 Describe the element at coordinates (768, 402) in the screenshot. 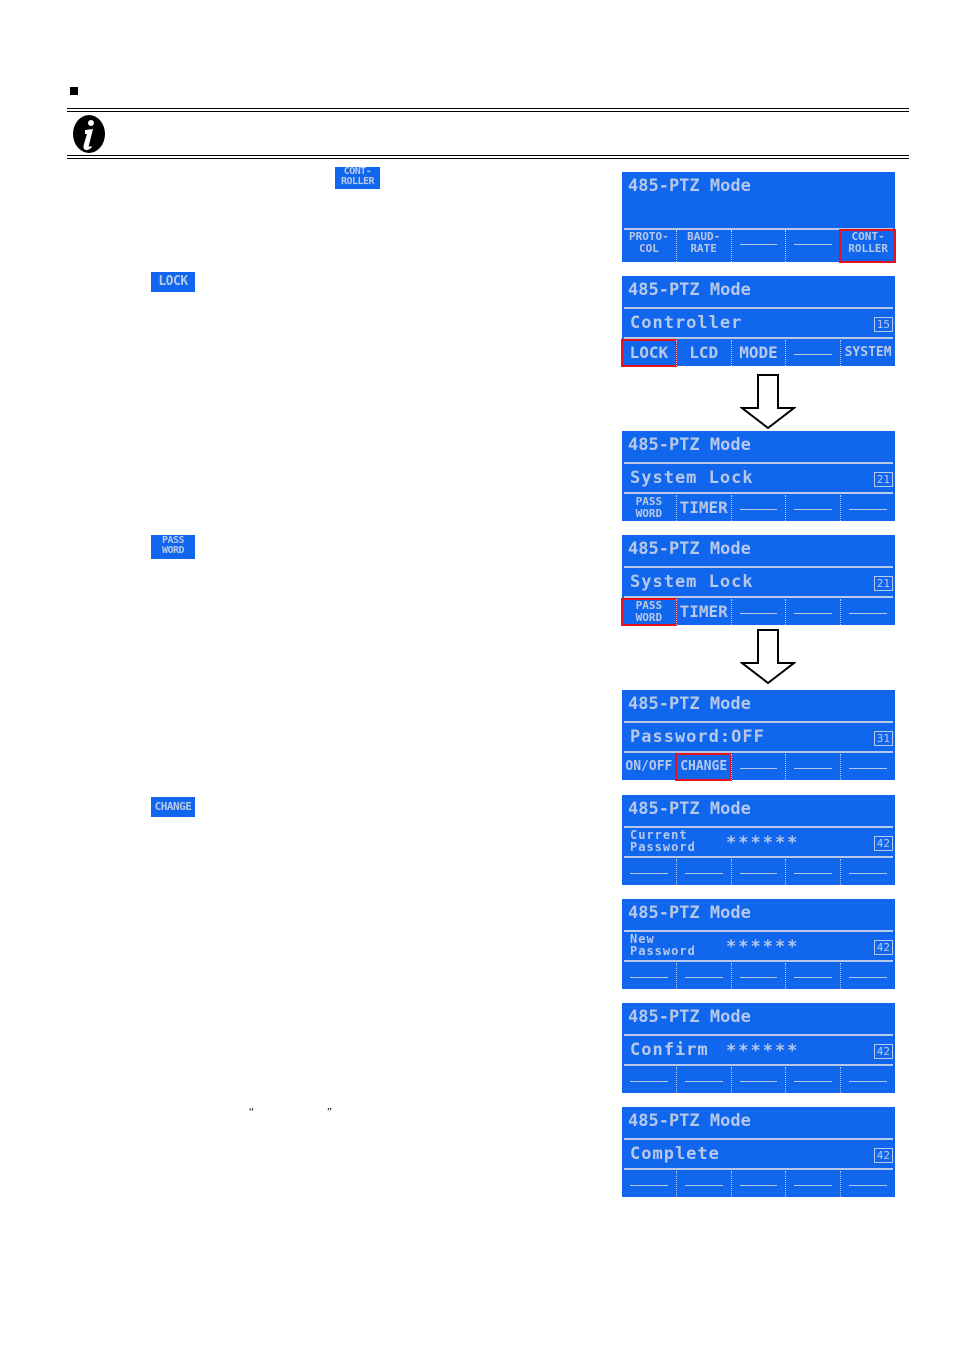

I see `down-arrow-icon` at that location.